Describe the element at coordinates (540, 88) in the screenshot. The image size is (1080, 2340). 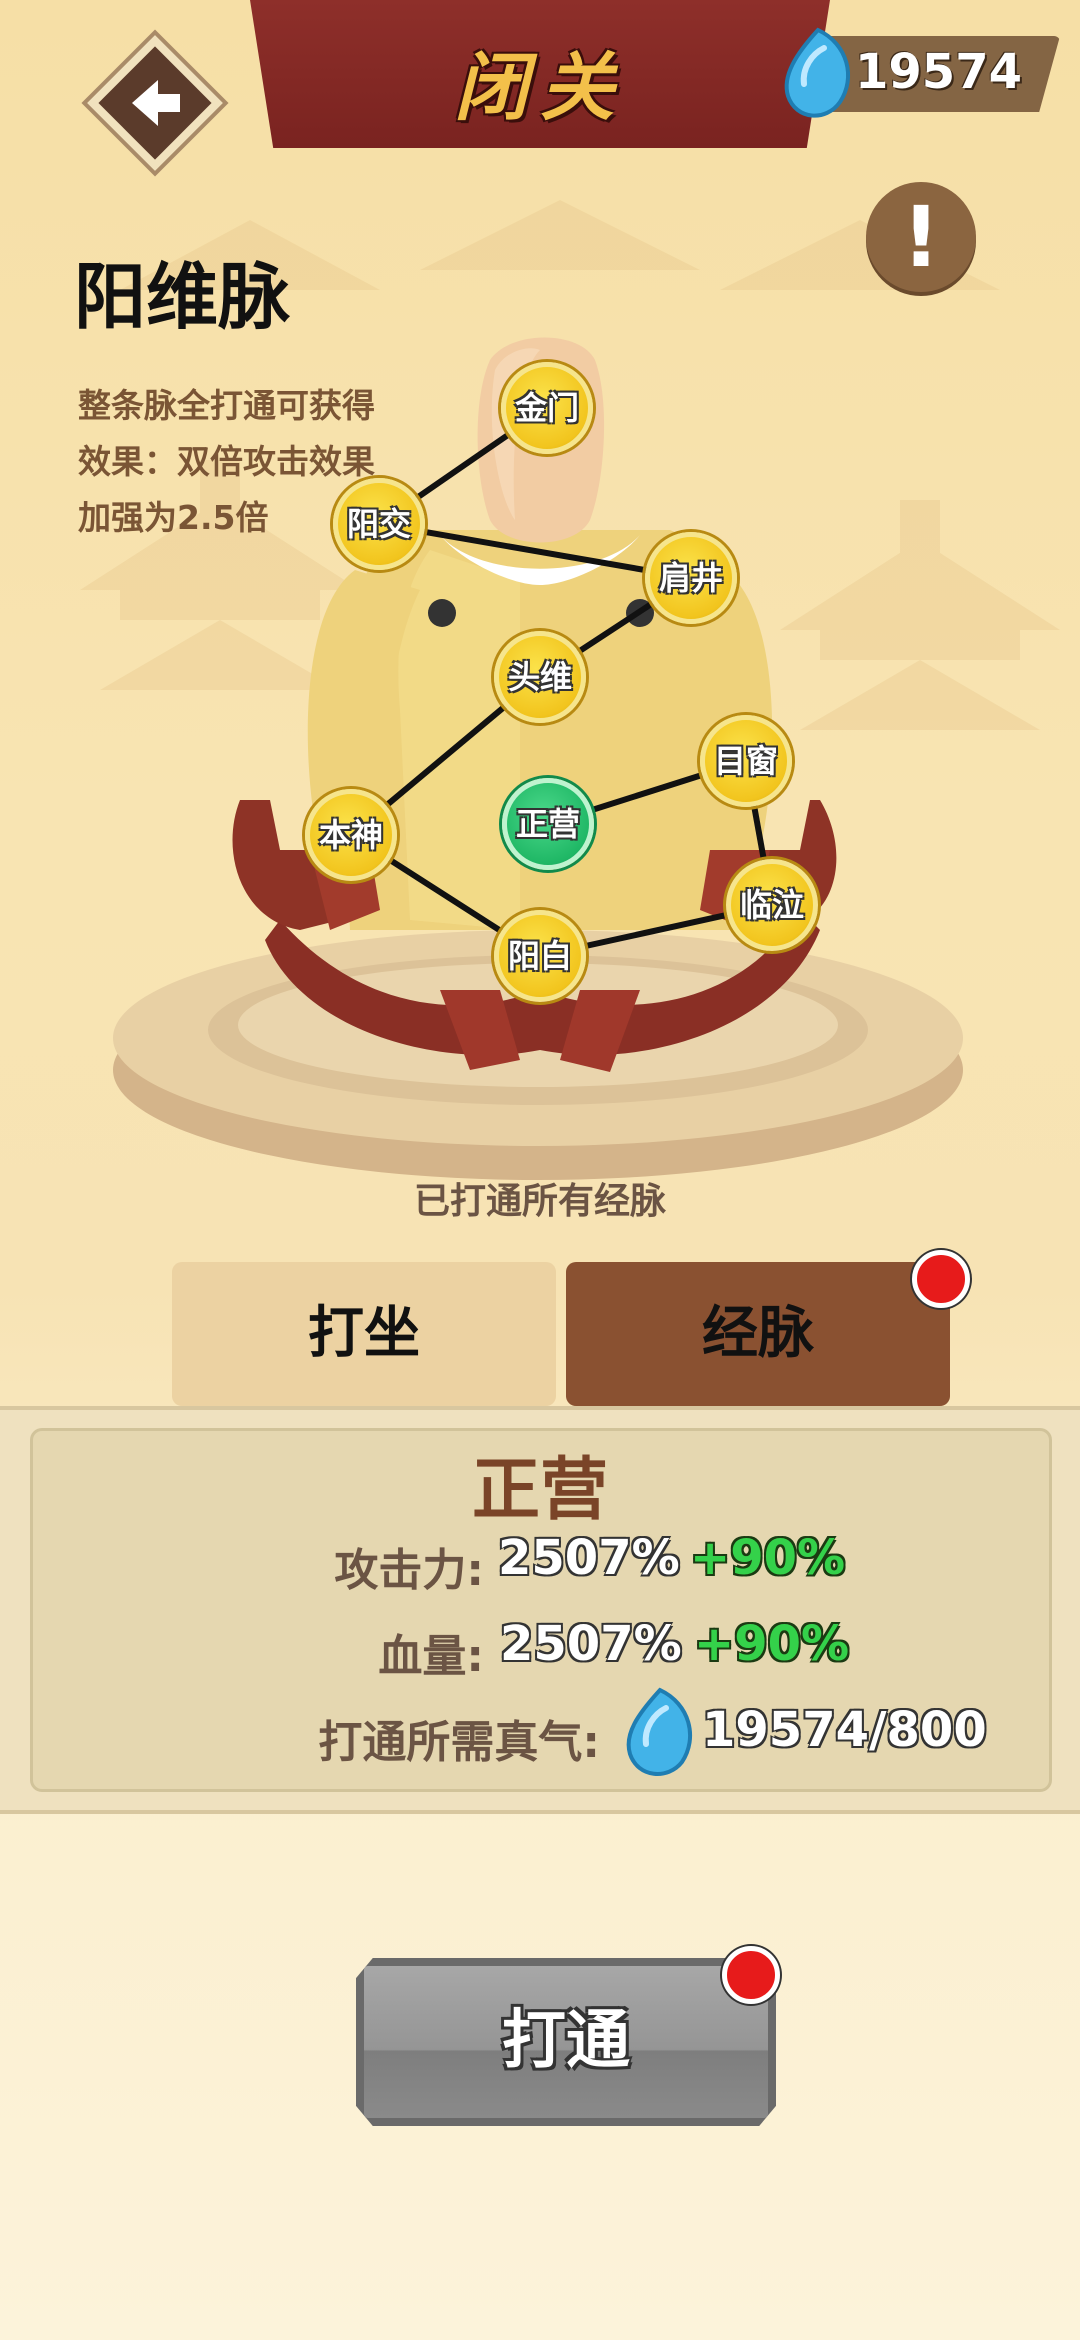
I see `page-title: 闭关` at that location.